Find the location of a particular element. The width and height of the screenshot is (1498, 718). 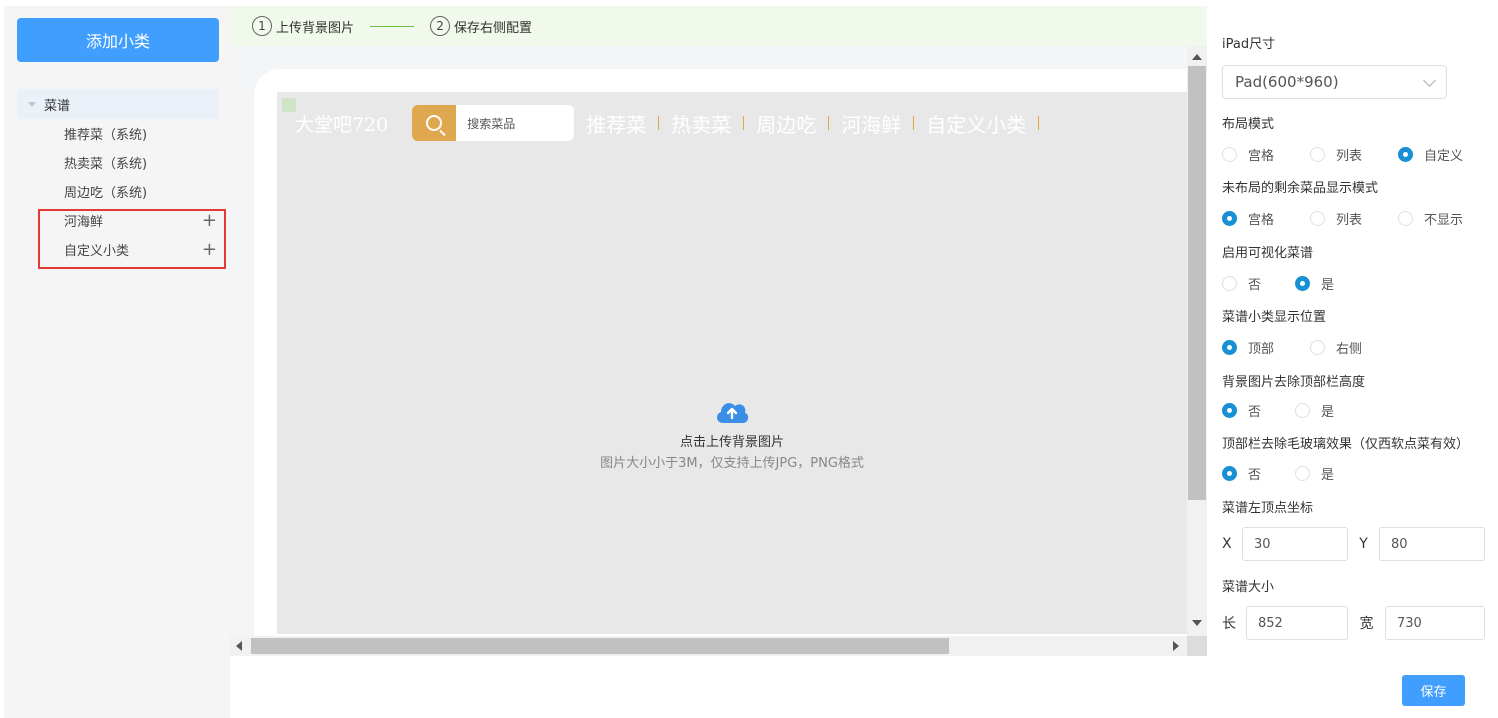

radio-bg-yes: 是 is located at coordinates (1314, 410).